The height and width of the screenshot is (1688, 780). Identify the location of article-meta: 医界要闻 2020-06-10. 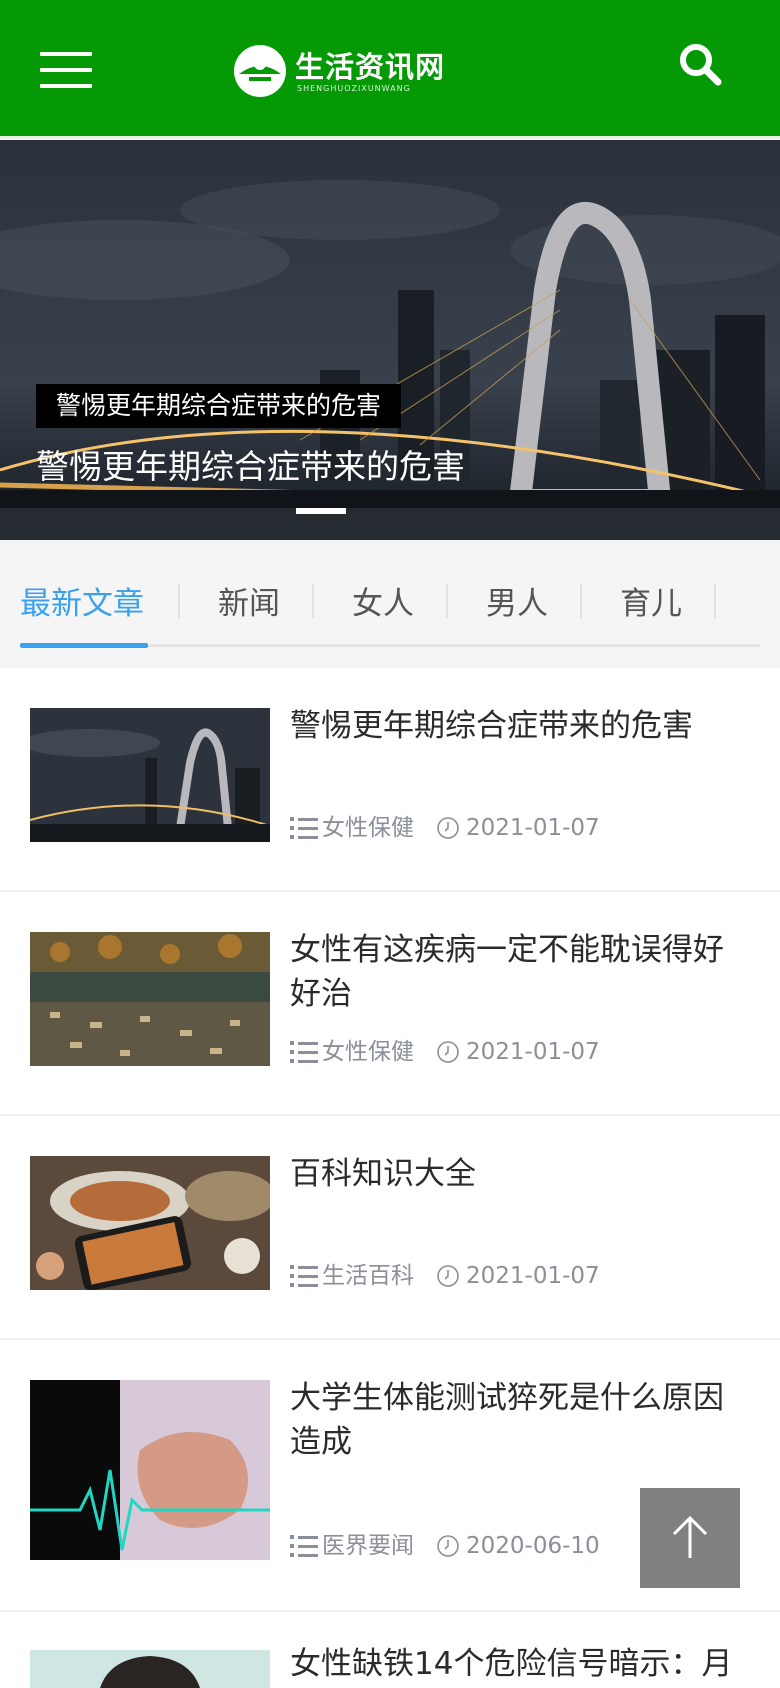
(445, 1545).